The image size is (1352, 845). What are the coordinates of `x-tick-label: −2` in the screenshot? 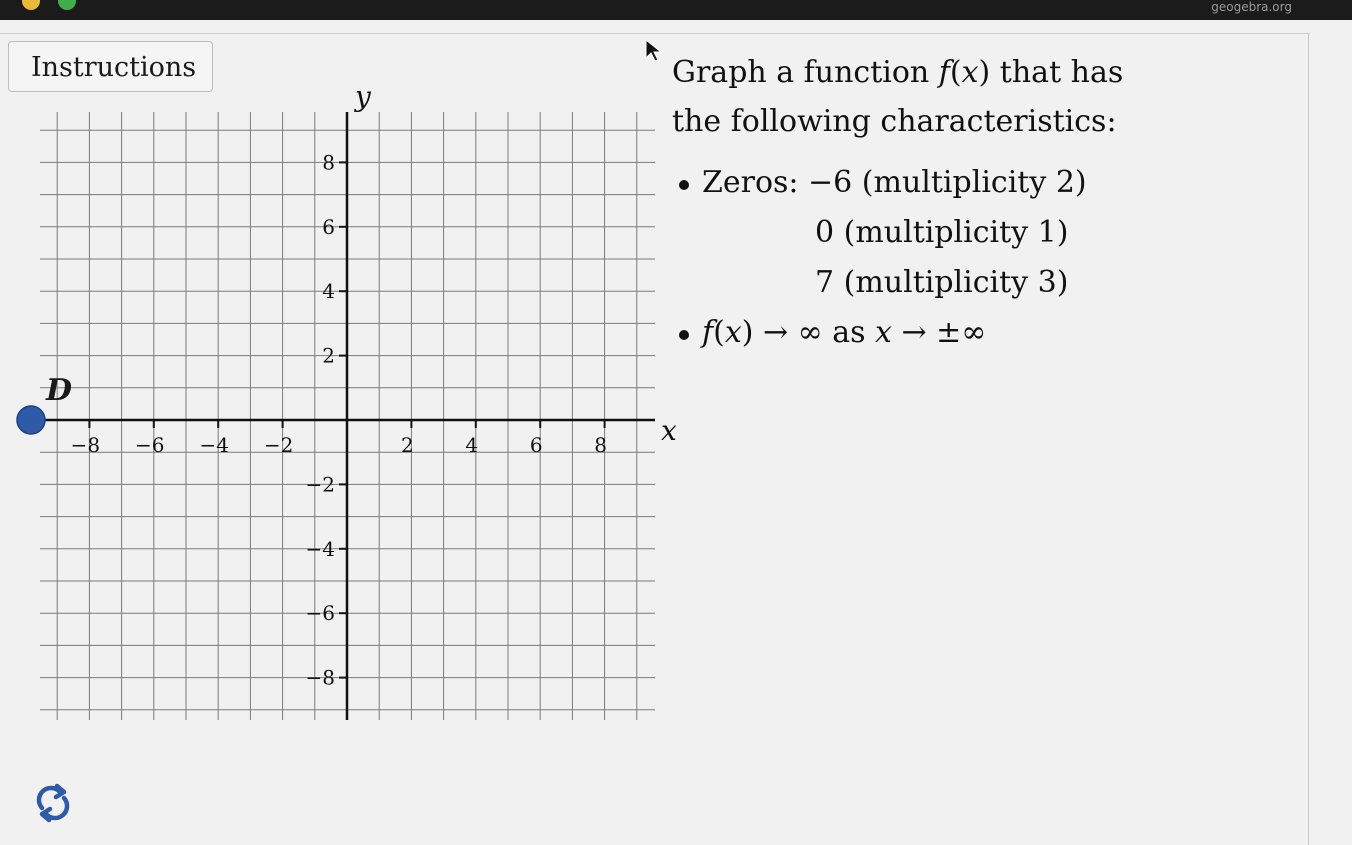 It's located at (278, 445).